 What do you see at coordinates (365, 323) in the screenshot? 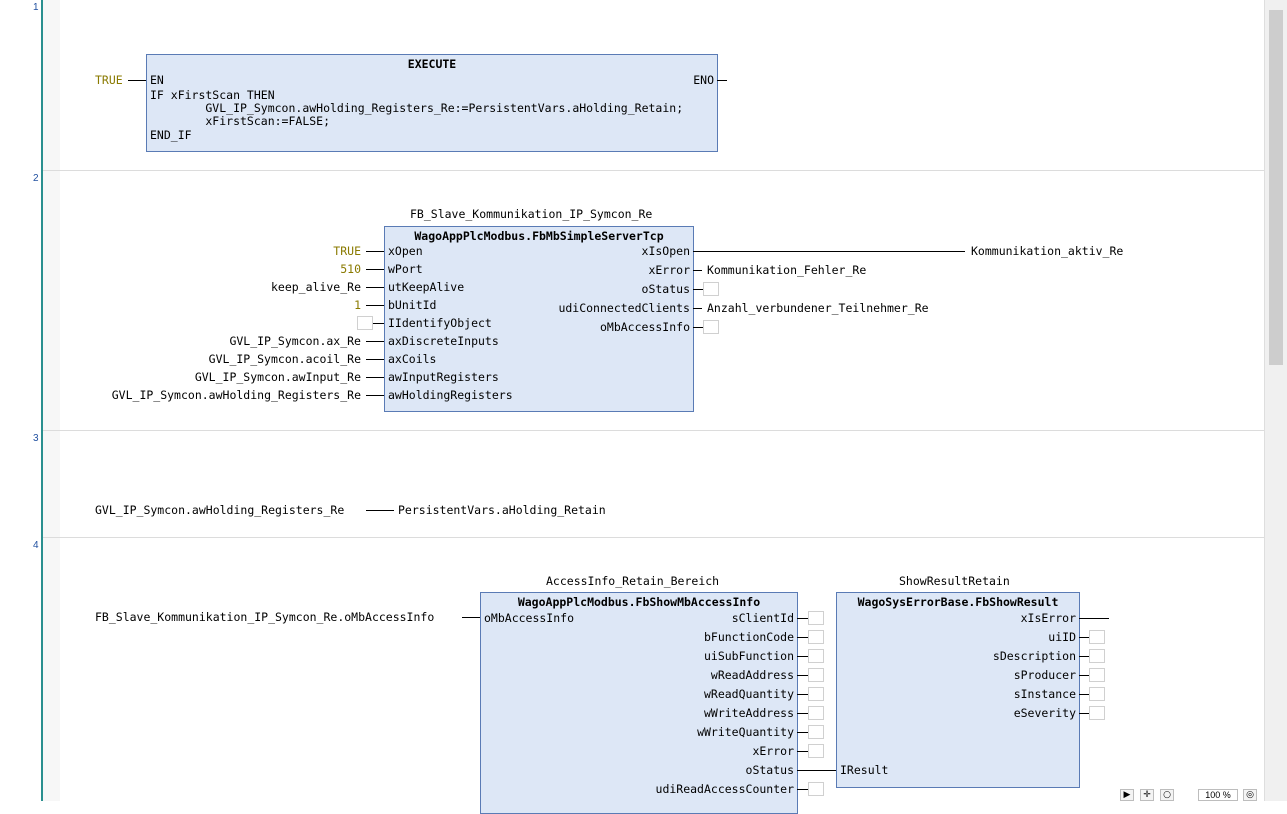
I see `empty-input-field` at bounding box center [365, 323].